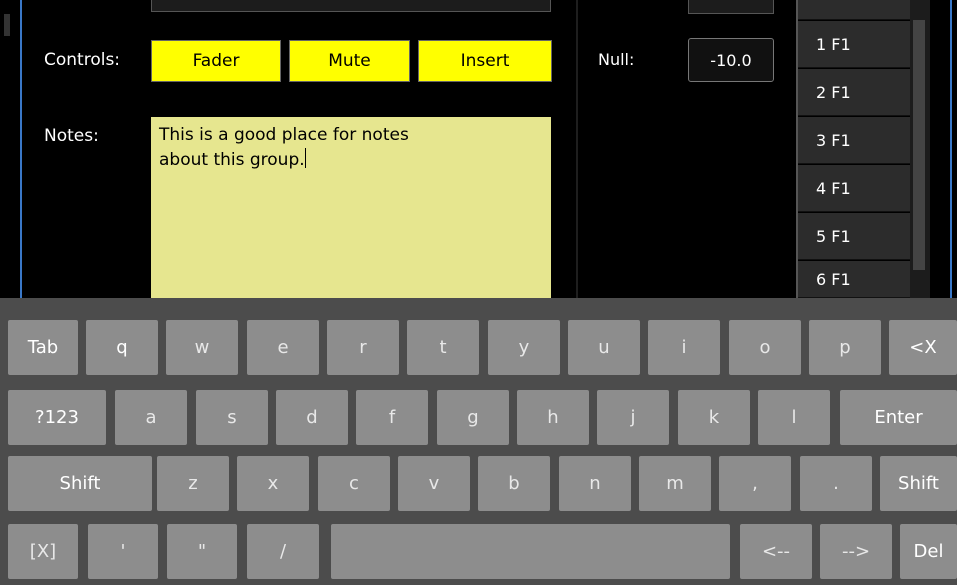  What do you see at coordinates (951, 149) in the screenshot?
I see `right-divider` at bounding box center [951, 149].